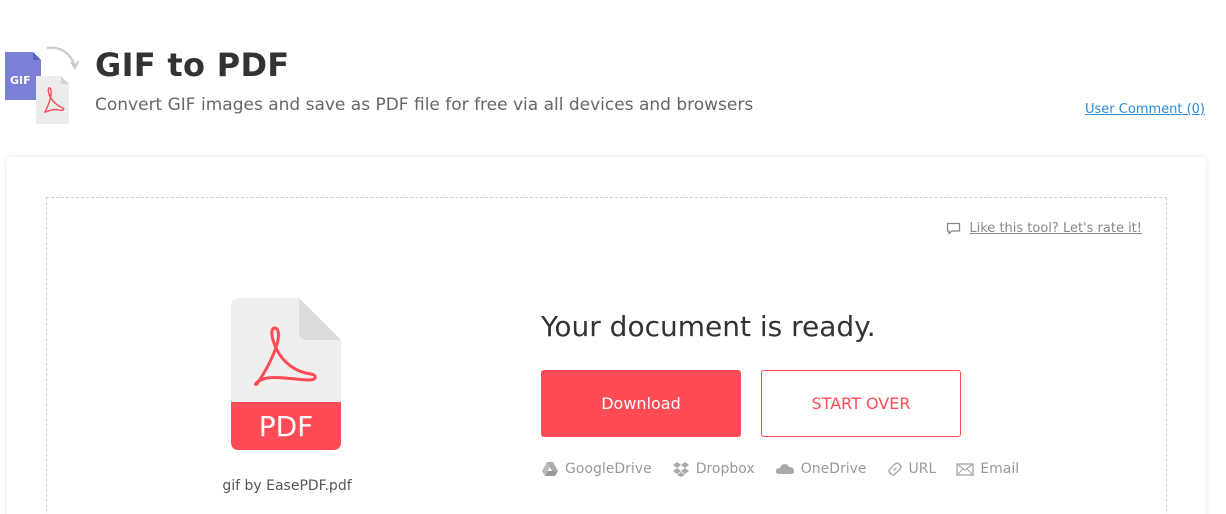 The width and height of the screenshot is (1226, 514). Describe the element at coordinates (287, 374) in the screenshot. I see `pdf-file-icon: PDF` at that location.